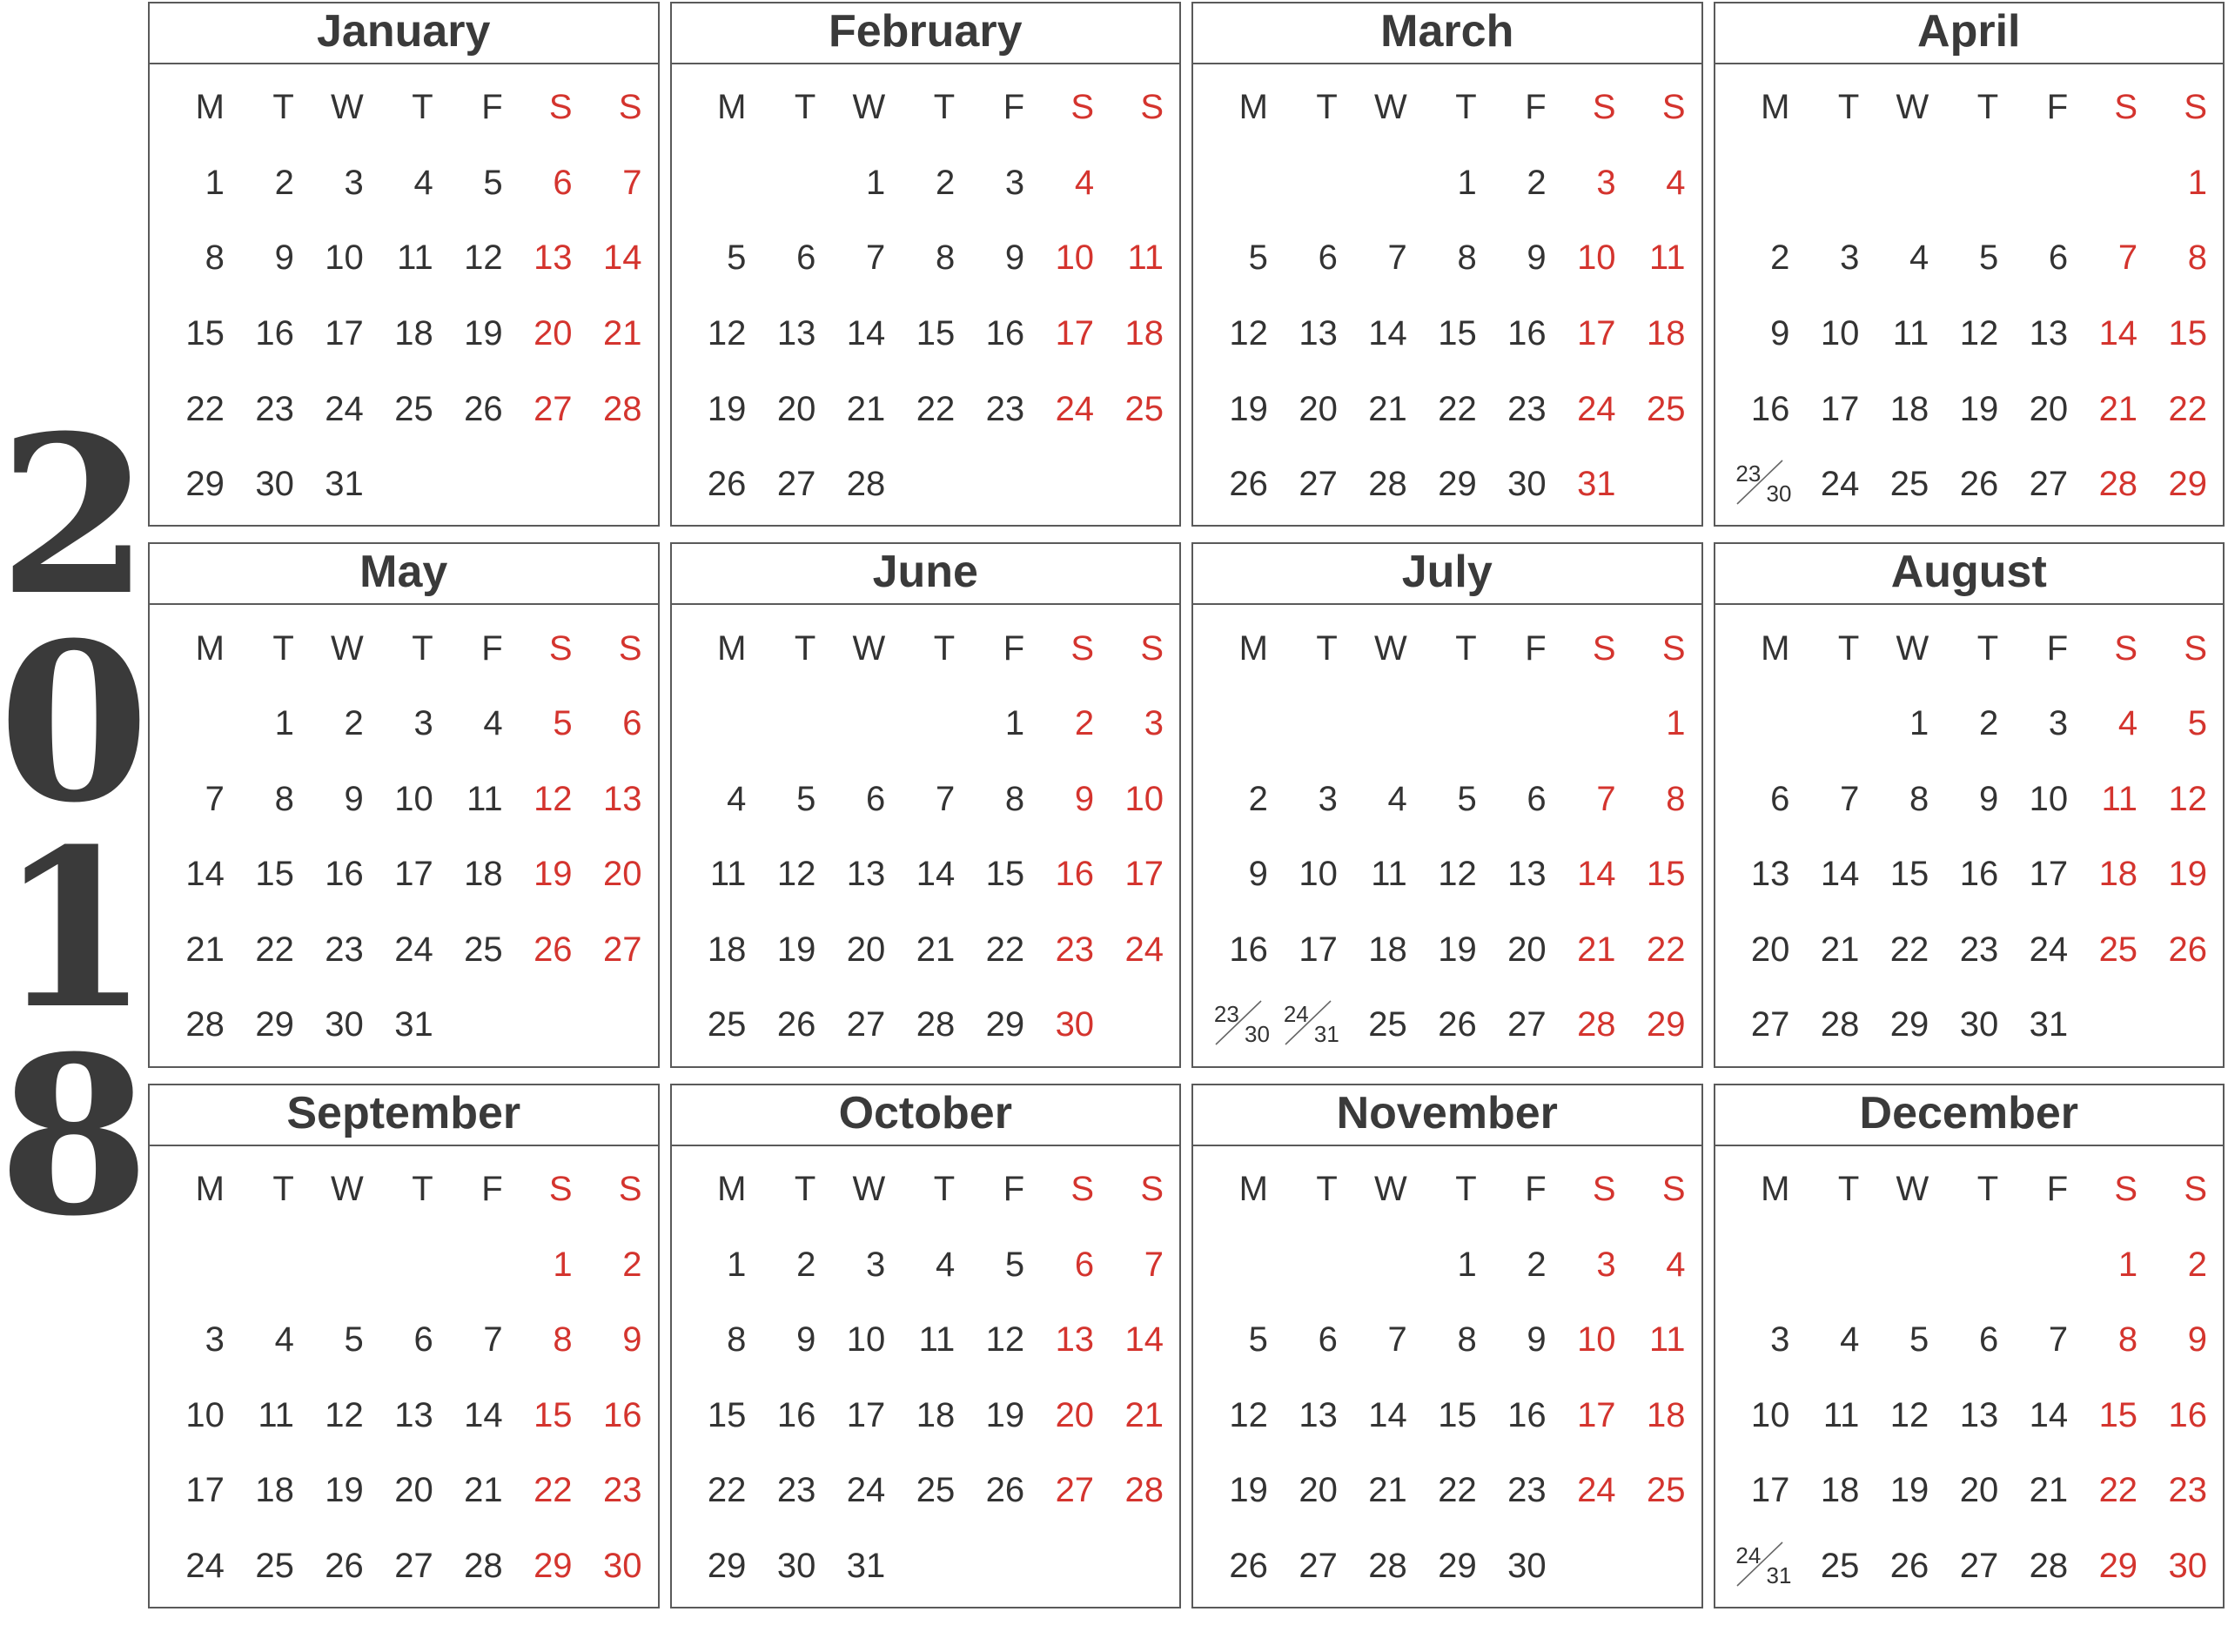 This screenshot has width=2228, height=1652. What do you see at coordinates (1969, 1116) in the screenshot?
I see `month-title: December` at bounding box center [1969, 1116].